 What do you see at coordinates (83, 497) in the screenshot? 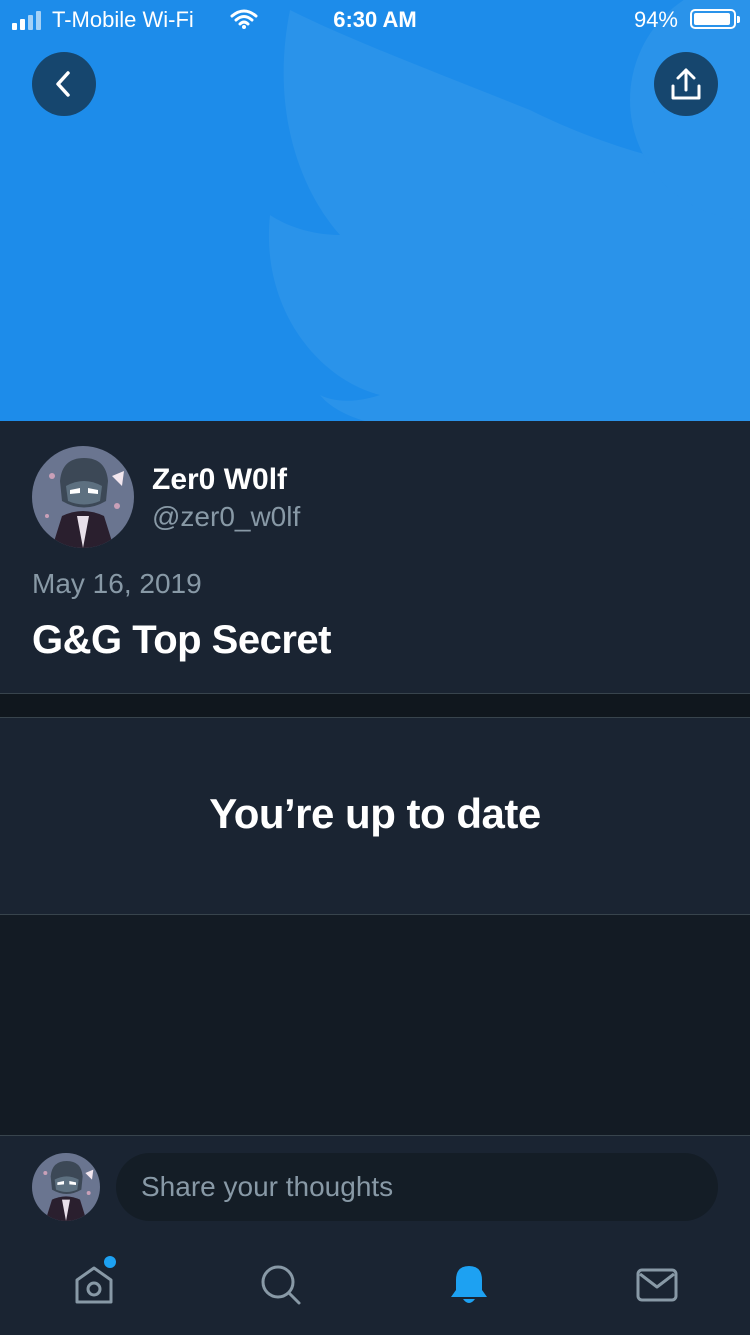
I see `author-avatar` at bounding box center [83, 497].